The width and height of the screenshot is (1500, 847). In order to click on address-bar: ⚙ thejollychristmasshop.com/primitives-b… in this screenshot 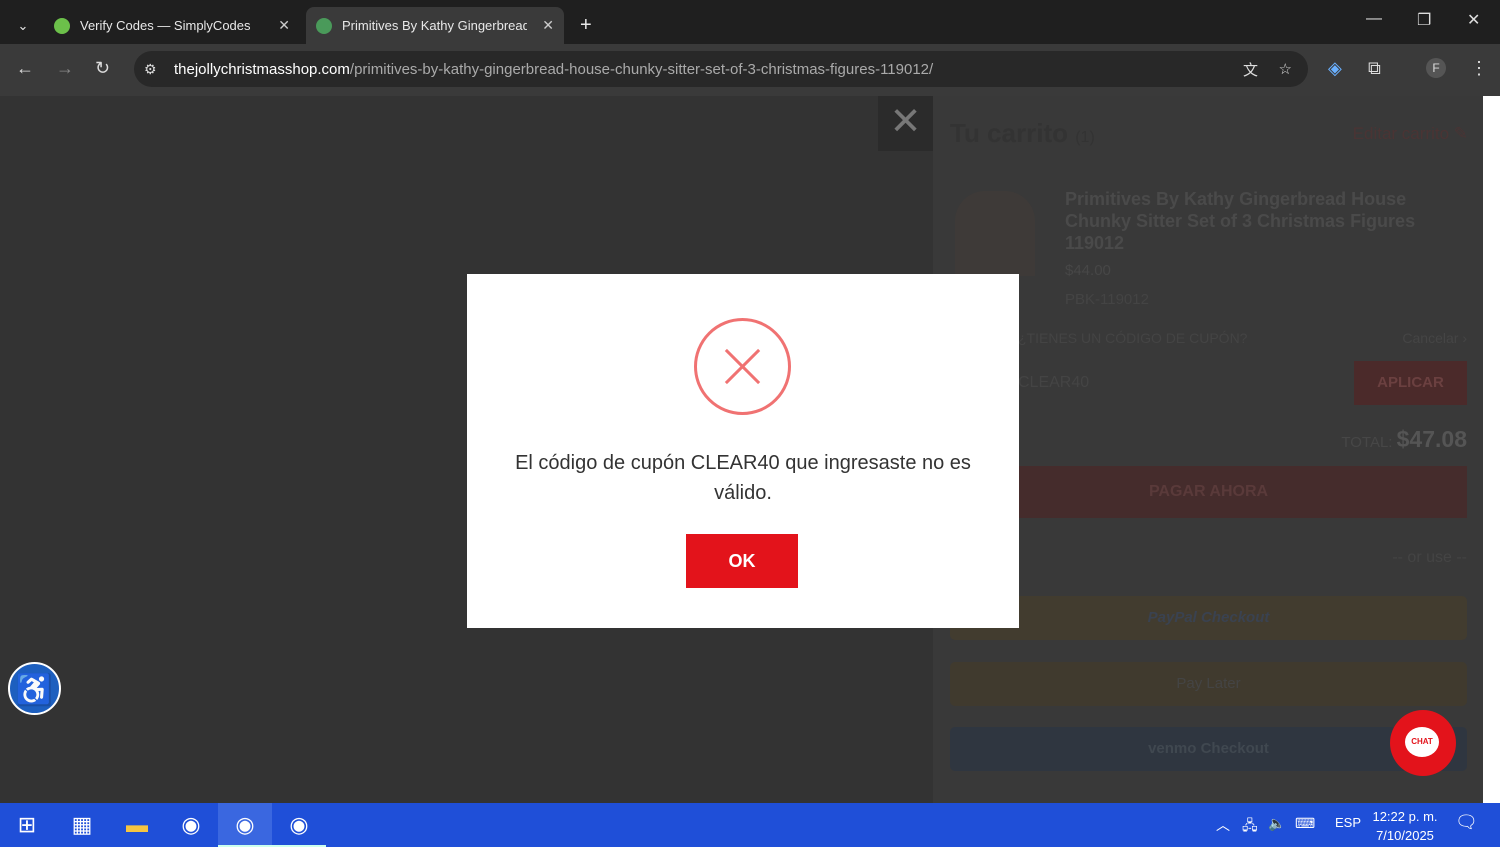, I will do `click(721, 69)`.